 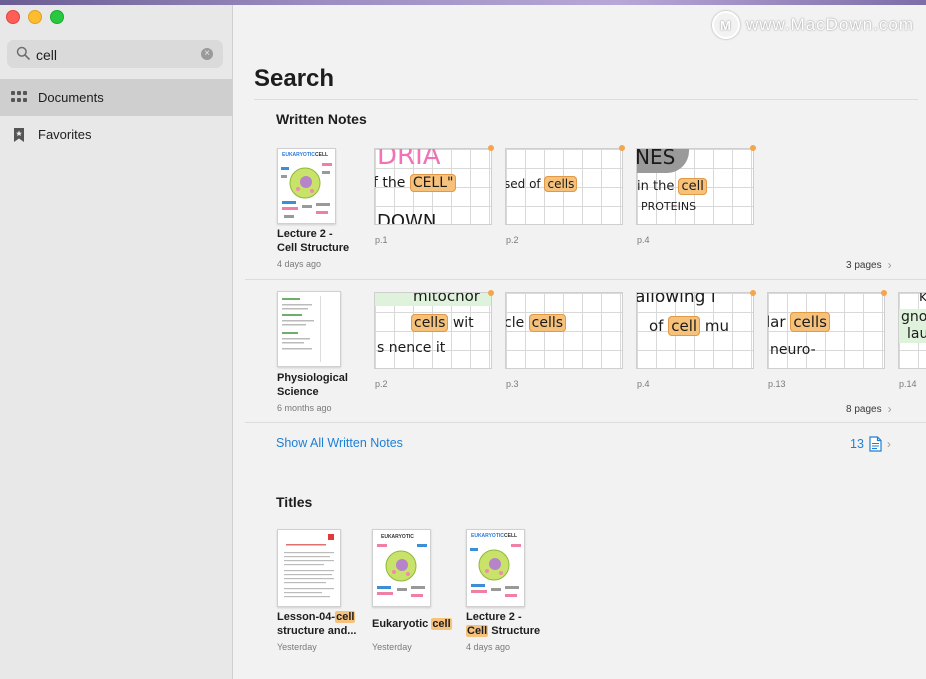 I want to click on handwriting-text: mu, so click(x=716, y=326).